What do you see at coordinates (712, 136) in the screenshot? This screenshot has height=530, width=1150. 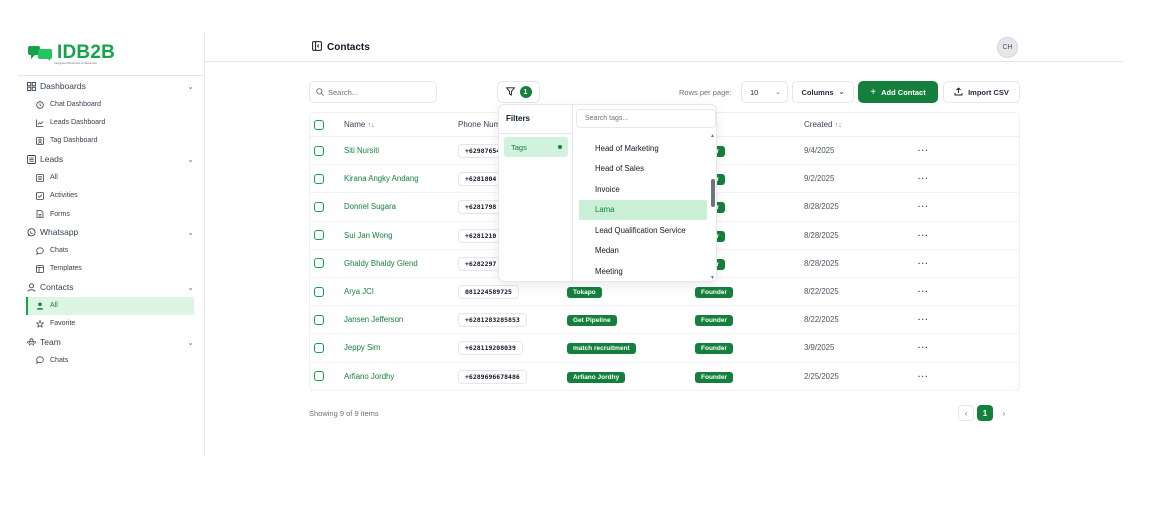 I see `scroll-up-icon: ▲` at bounding box center [712, 136].